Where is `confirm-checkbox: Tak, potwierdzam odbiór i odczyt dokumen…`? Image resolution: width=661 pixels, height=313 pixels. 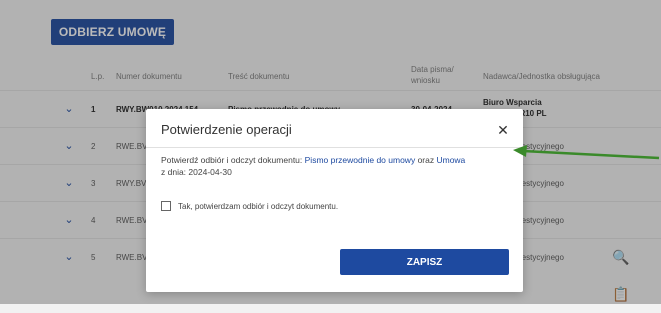
confirm-checkbox: Tak, potwierdzam odbiór i odczyt dokumen… is located at coordinates (249, 206).